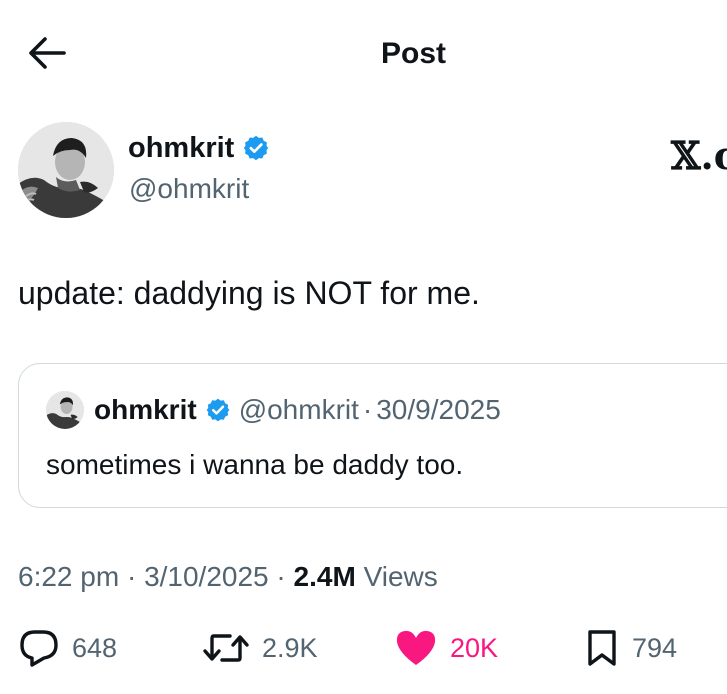  What do you see at coordinates (655, 648) in the screenshot?
I see `bookmark-count: 794` at bounding box center [655, 648].